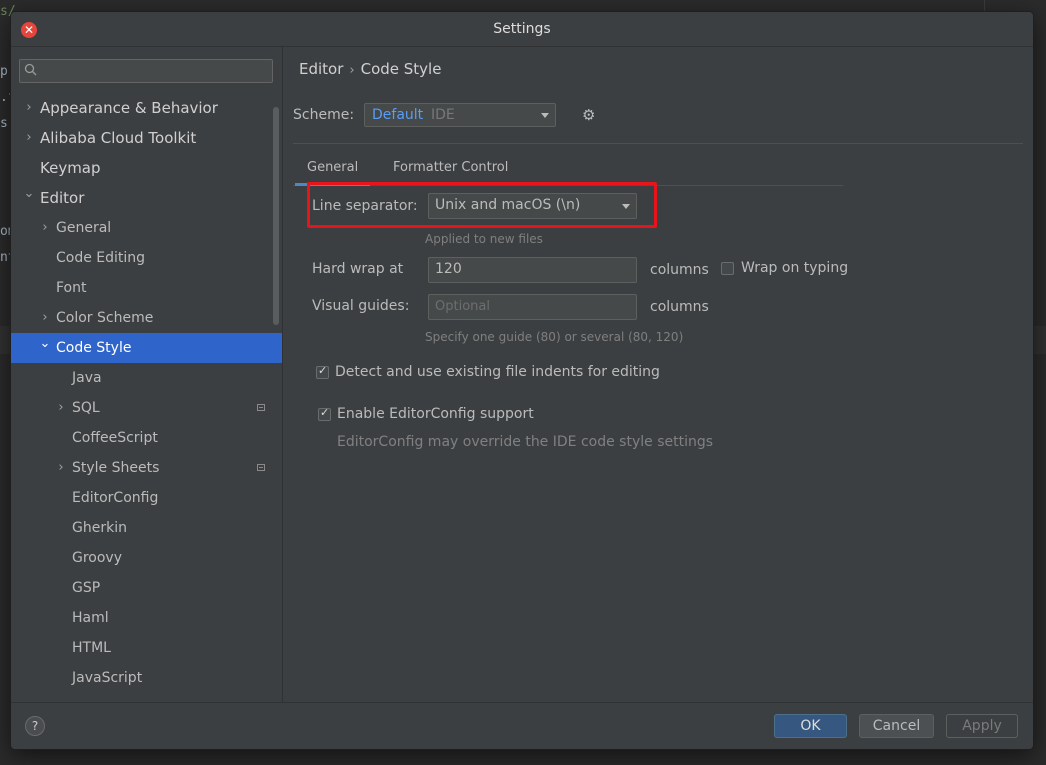  What do you see at coordinates (435, 414) in the screenshot?
I see `editorconfig-label: Enable EditorConfig support` at bounding box center [435, 414].